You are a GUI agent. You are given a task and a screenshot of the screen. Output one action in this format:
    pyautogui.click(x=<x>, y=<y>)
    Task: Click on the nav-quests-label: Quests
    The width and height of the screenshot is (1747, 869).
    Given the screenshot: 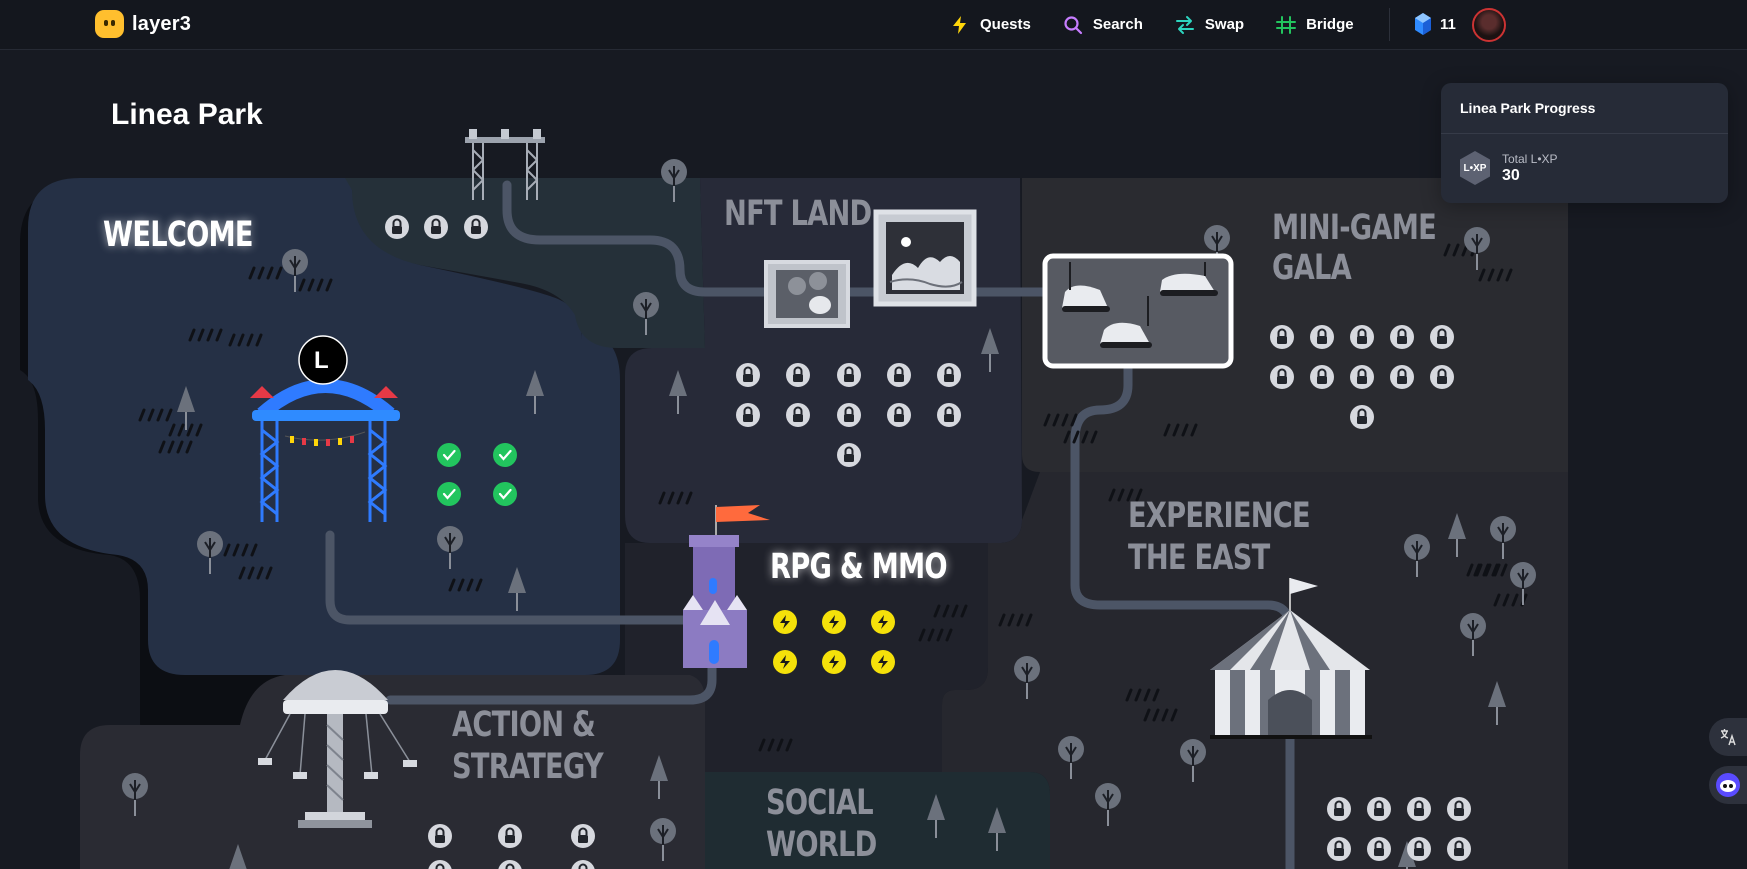 What is the action you would take?
    pyautogui.click(x=1005, y=24)
    